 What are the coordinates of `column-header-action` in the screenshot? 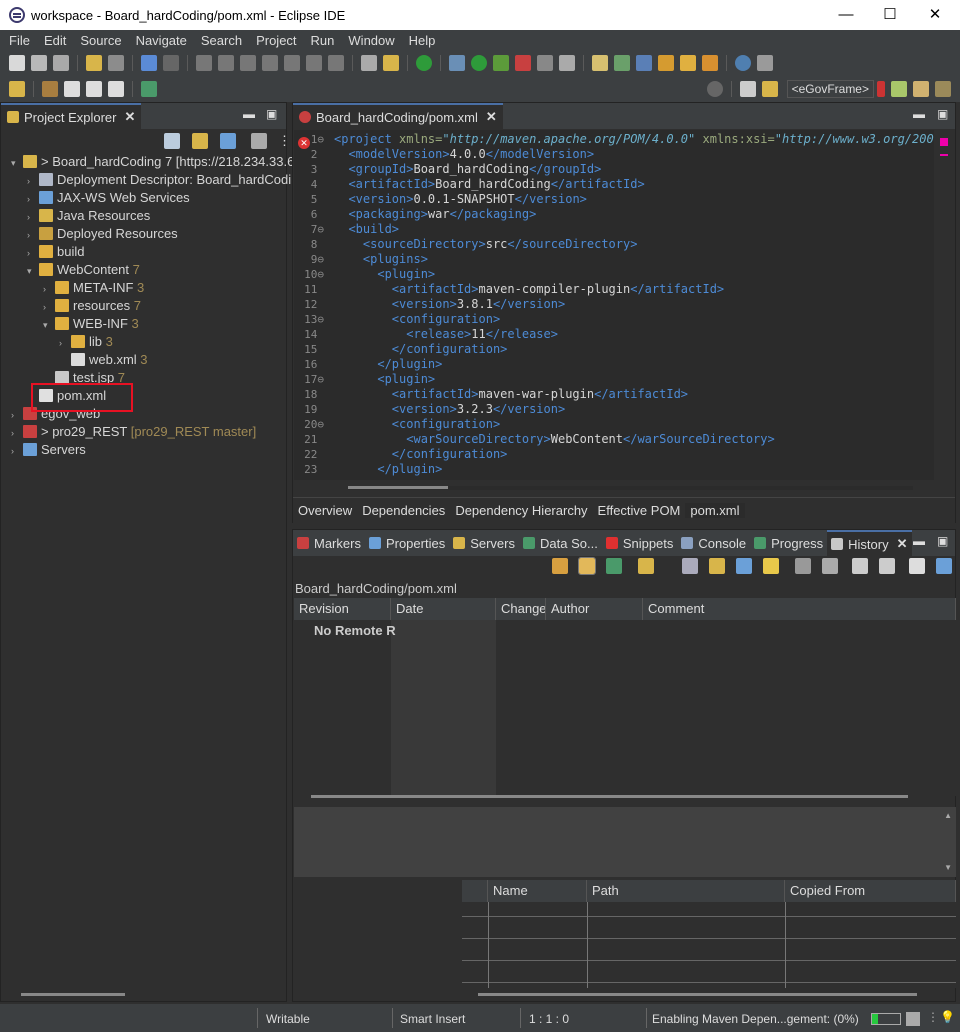 It's located at (475, 891).